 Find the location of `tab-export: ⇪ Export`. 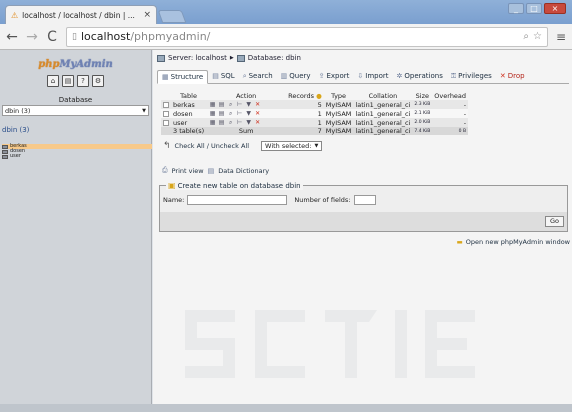

tab-export: ⇪ Export is located at coordinates (334, 76).